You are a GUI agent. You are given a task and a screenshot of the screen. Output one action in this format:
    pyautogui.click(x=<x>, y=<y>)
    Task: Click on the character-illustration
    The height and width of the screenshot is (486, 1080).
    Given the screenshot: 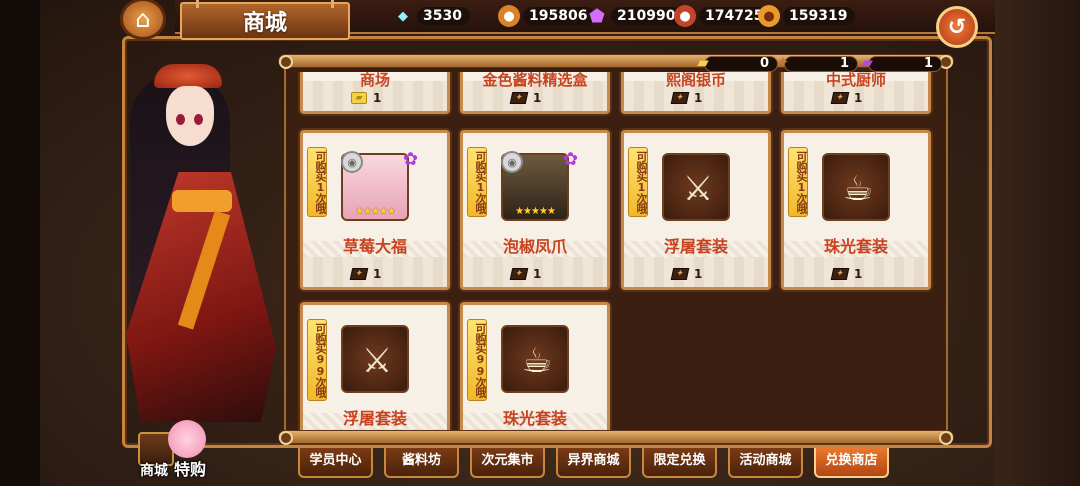 What is the action you would take?
    pyautogui.click(x=204, y=252)
    